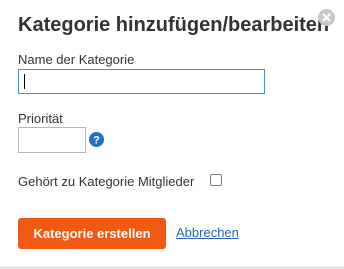  Describe the element at coordinates (174, 25) in the screenshot. I see `dialog-title: Kategorie hinzufügen/bearbeiten` at that location.